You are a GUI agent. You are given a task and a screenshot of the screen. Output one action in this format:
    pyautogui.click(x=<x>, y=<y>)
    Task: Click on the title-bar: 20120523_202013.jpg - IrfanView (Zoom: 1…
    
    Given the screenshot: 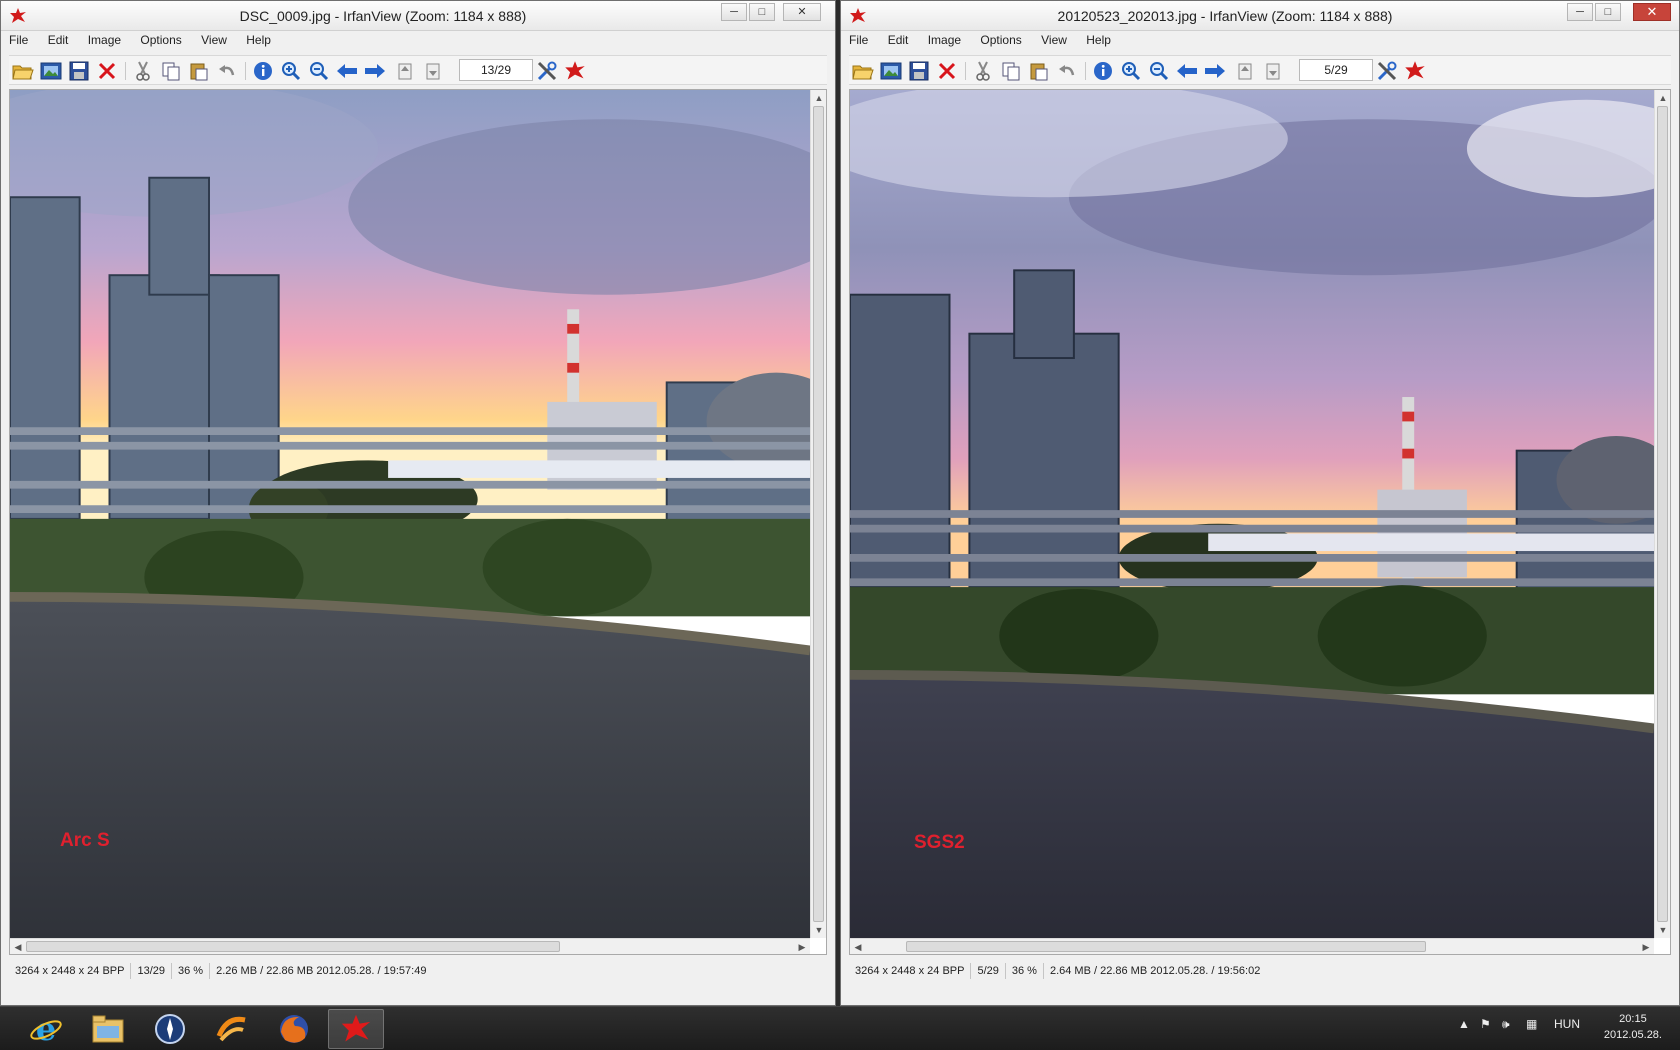 What is the action you would take?
    pyautogui.click(x=1260, y=16)
    